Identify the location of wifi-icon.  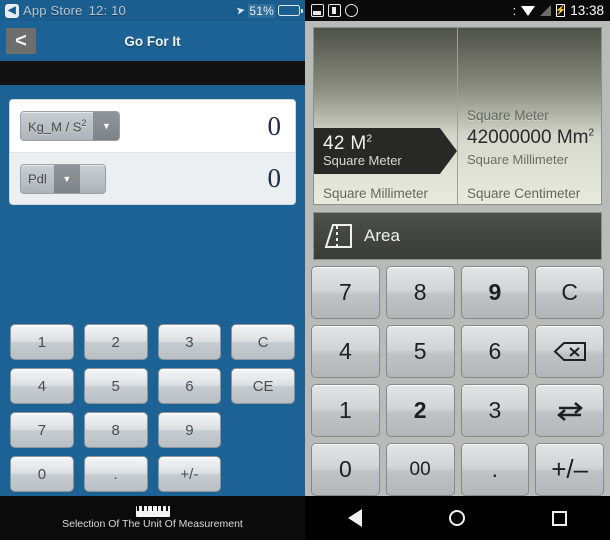
(528, 10).